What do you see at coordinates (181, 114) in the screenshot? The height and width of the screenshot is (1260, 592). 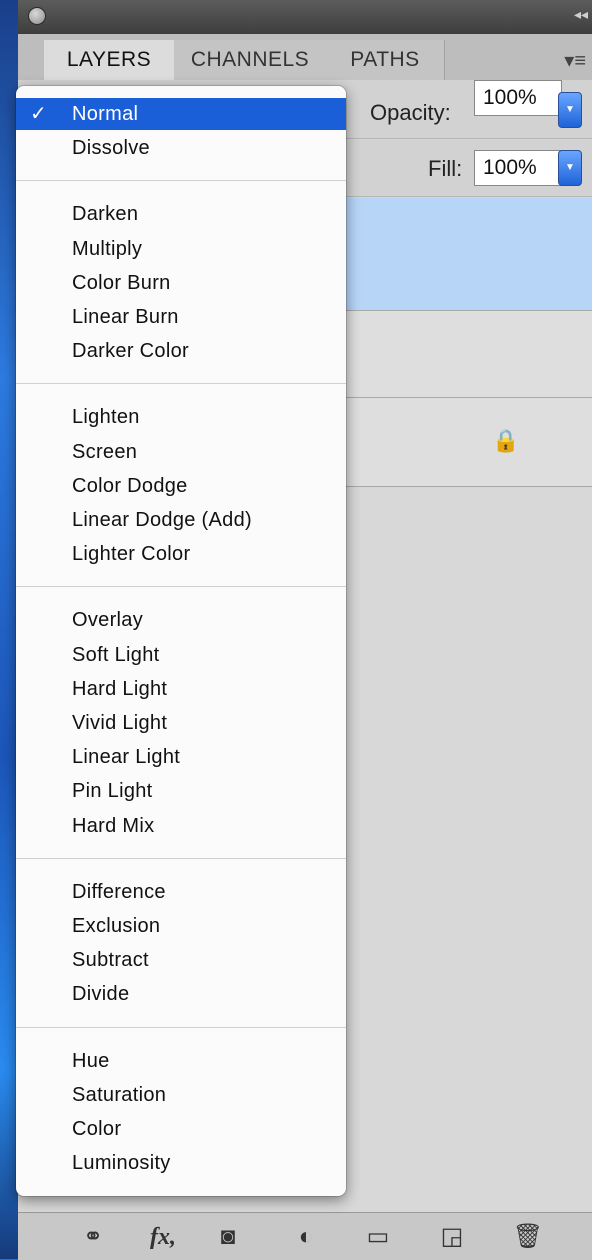 I see `blend-mode-option: ✓ Normal` at bounding box center [181, 114].